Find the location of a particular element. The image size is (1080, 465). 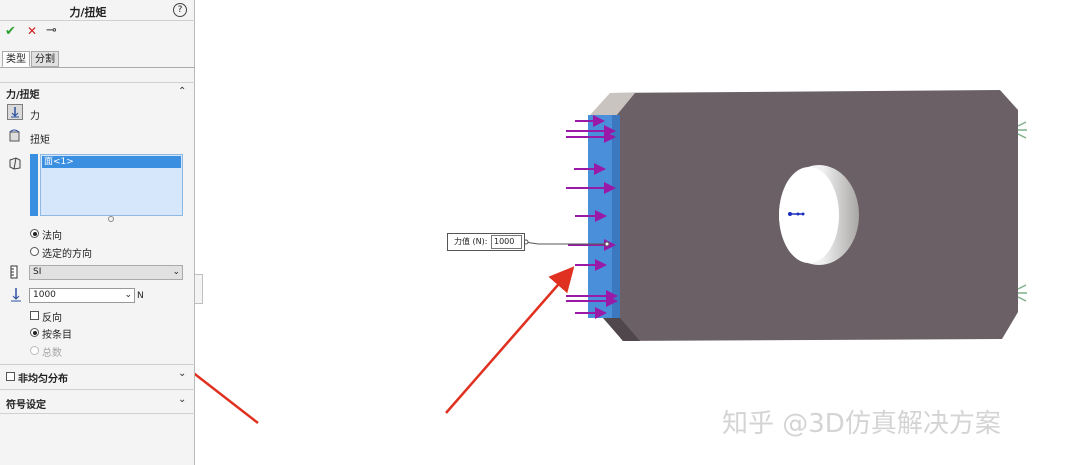

force-option-label: 力 is located at coordinates (35, 116).